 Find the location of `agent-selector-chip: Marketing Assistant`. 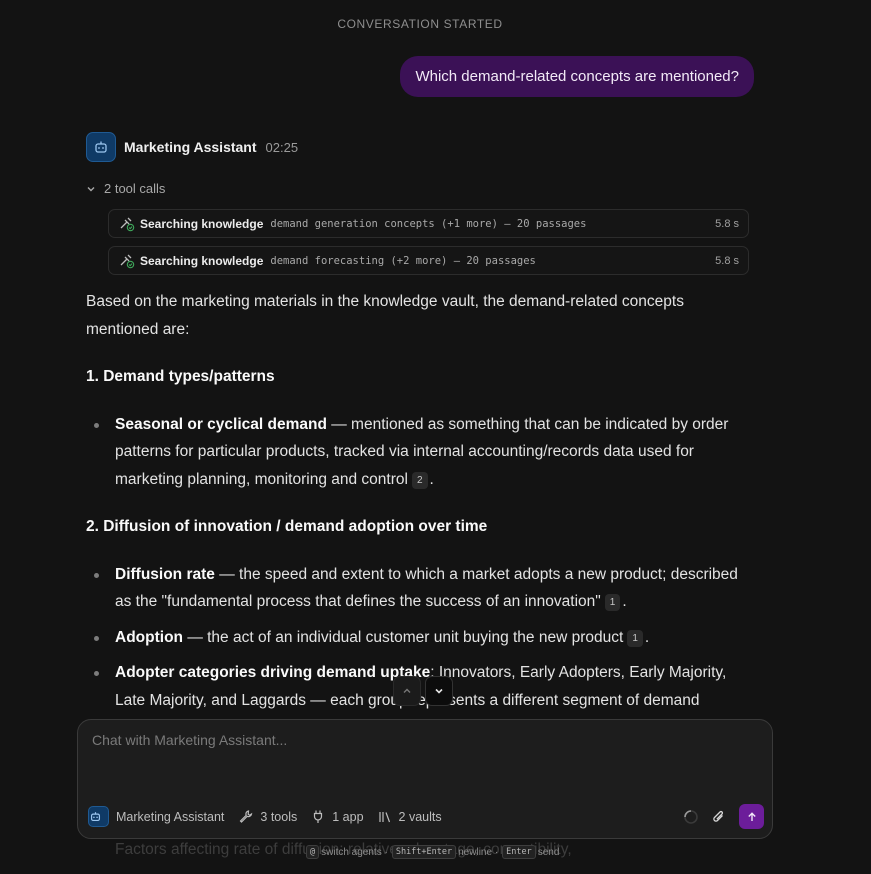

agent-selector-chip: Marketing Assistant is located at coordinates (156, 816).